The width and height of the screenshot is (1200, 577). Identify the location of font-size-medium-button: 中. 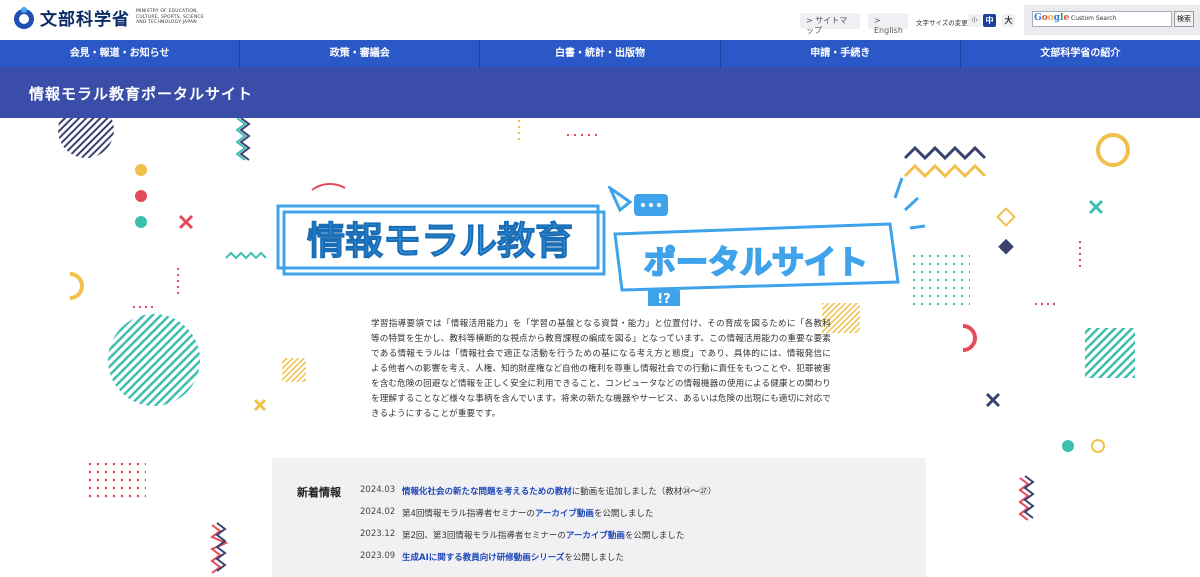
(989, 20).